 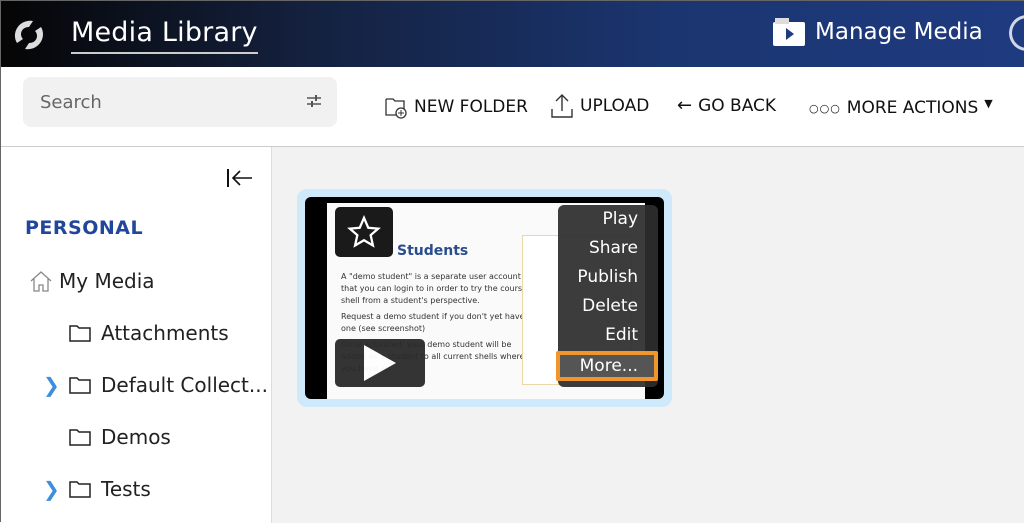 I want to click on my-media-label: My Media, so click(x=107, y=281).